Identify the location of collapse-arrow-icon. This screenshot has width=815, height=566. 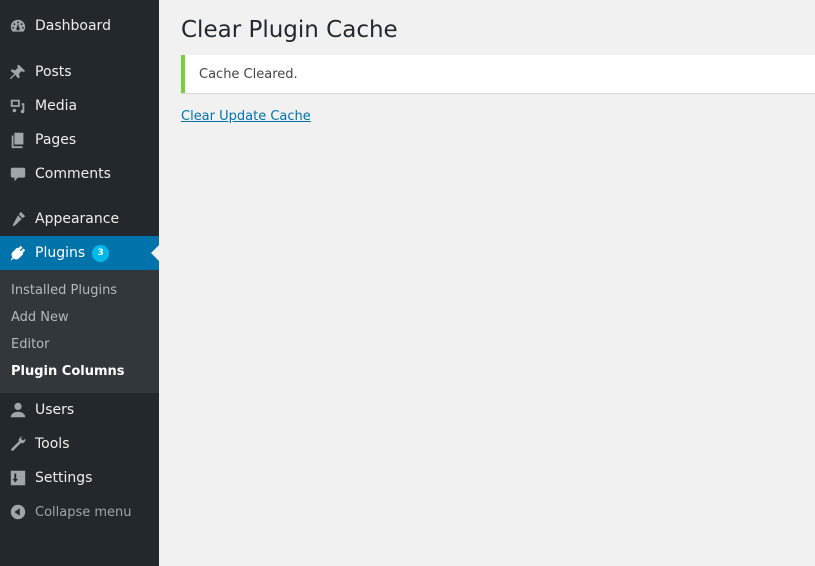
(18, 512).